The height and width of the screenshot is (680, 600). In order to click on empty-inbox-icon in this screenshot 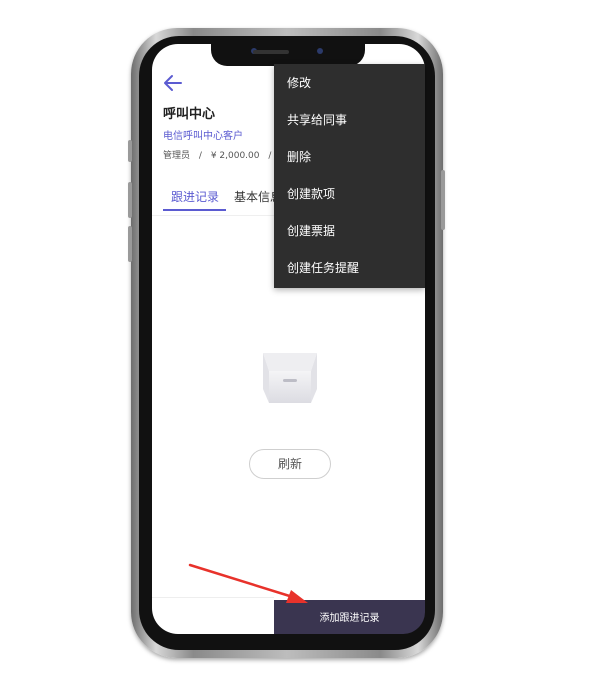, I will do `click(290, 378)`.